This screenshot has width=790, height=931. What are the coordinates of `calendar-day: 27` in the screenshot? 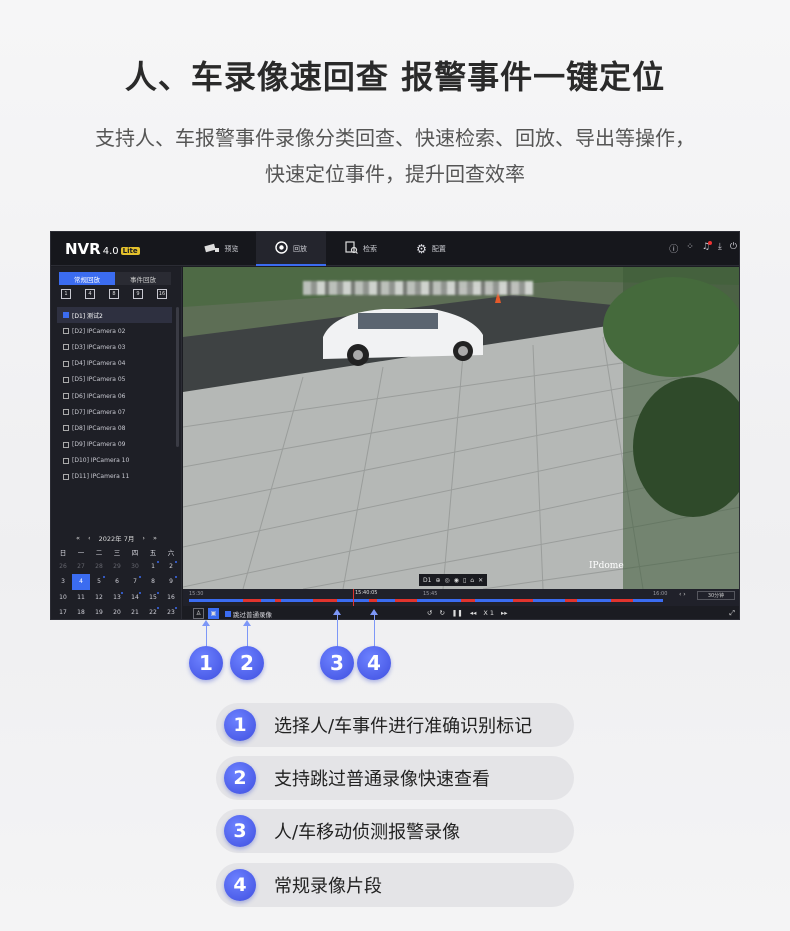 It's located at (81, 566).